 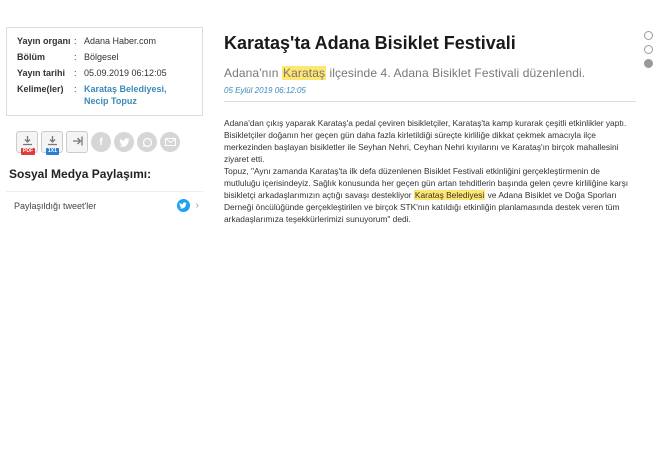 I want to click on twitter-icon, so click(x=124, y=142).